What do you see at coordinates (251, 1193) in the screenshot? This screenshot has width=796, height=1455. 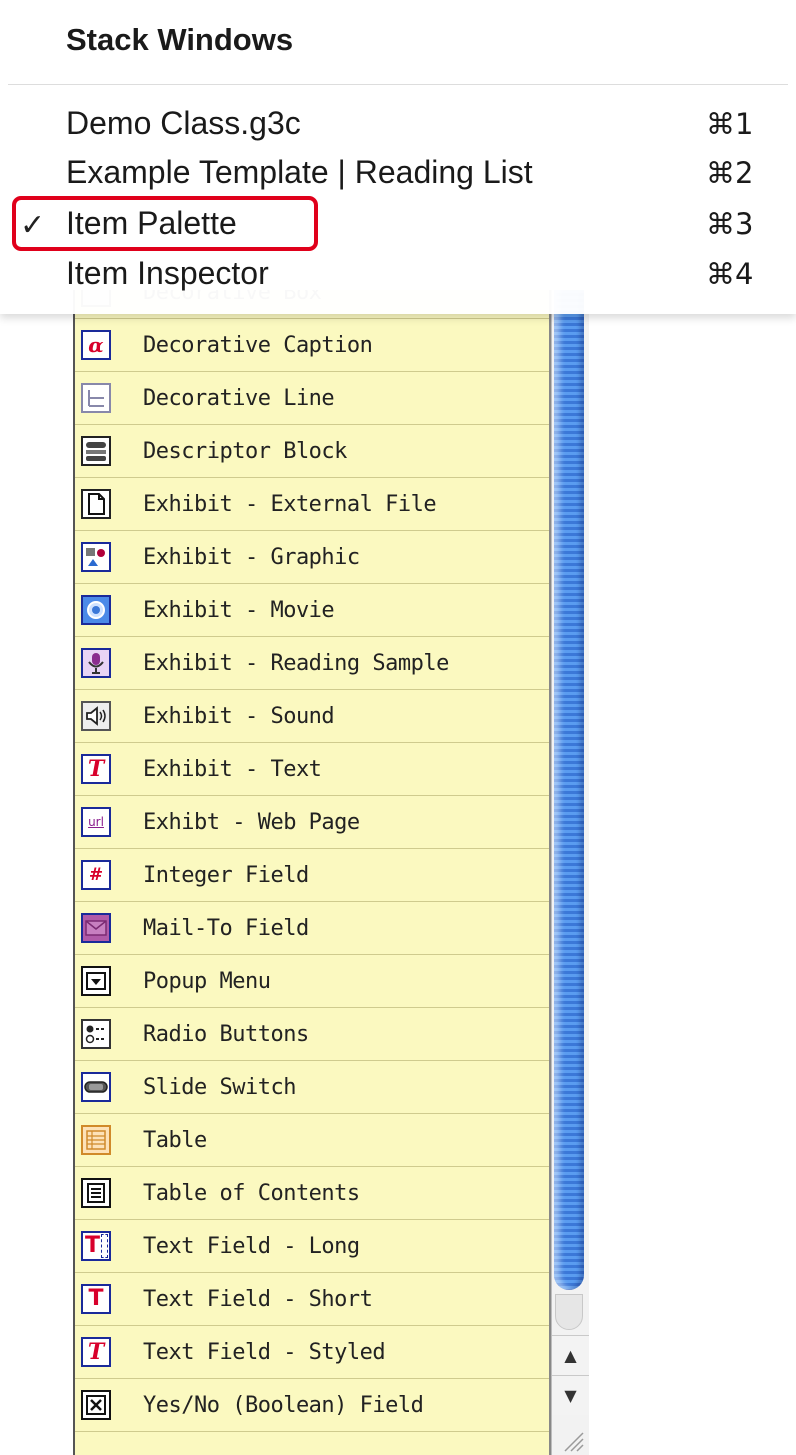 I see `palette-item-label: Table of Contents` at bounding box center [251, 1193].